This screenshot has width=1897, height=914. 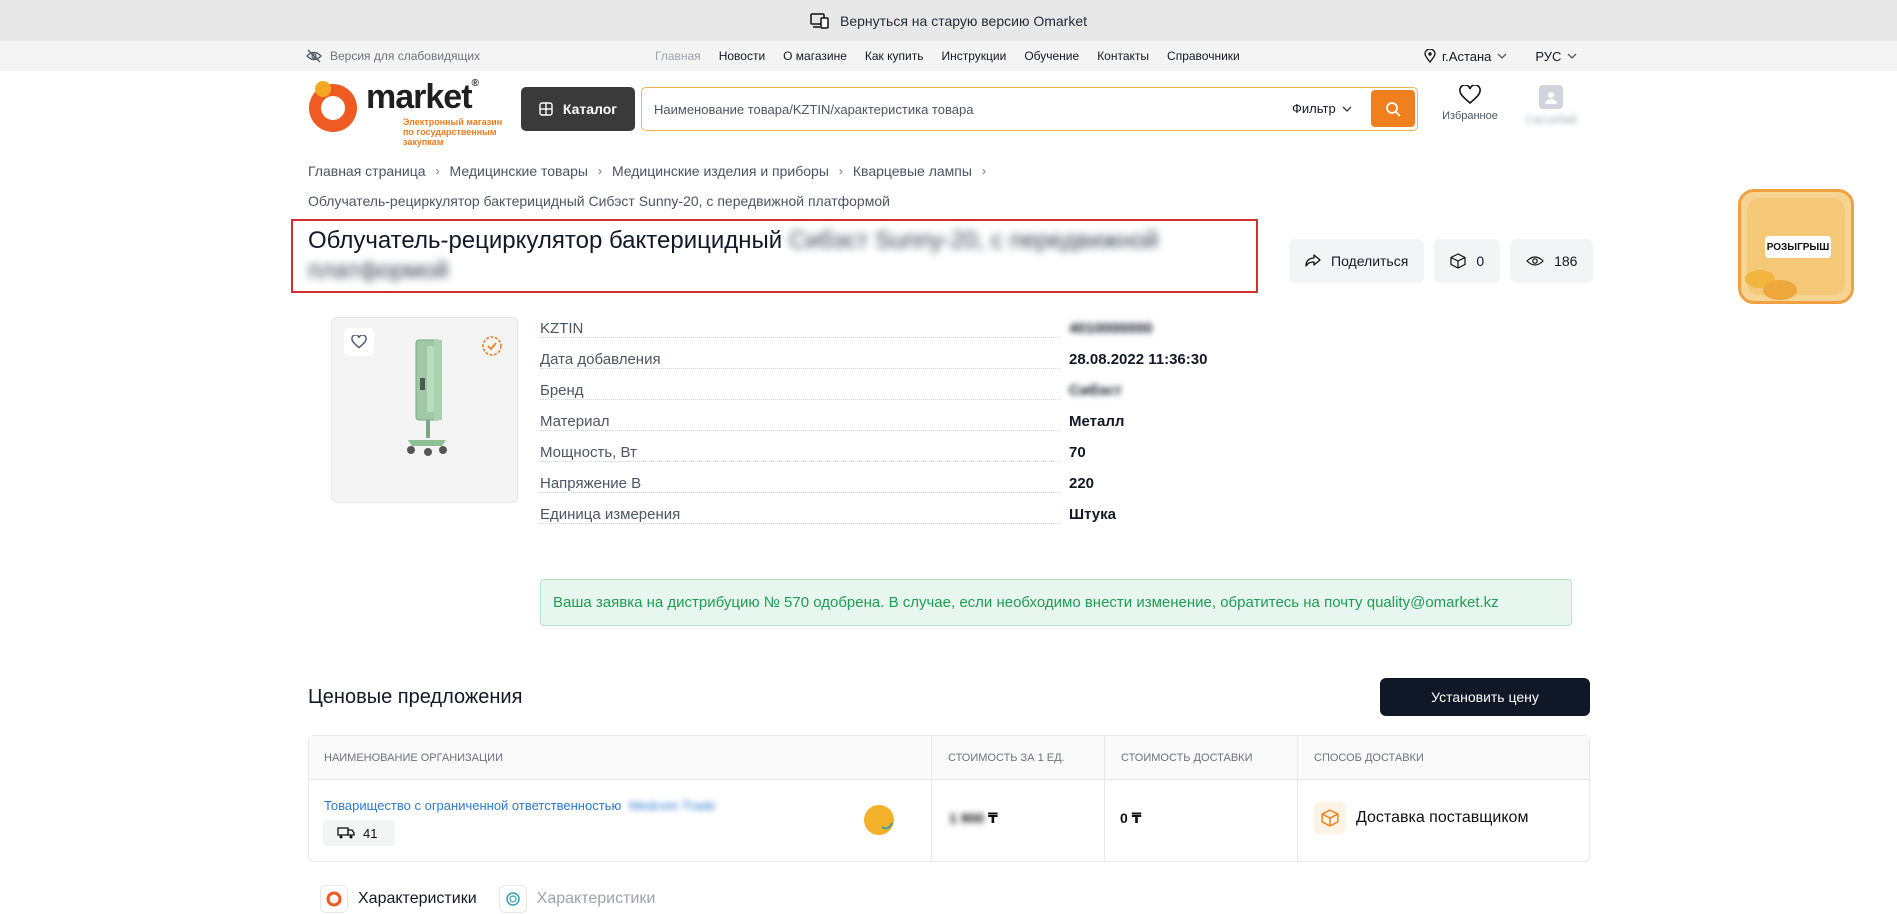 I want to click on low-vision-label: Версия для слабовидящих, so click(x=405, y=56).